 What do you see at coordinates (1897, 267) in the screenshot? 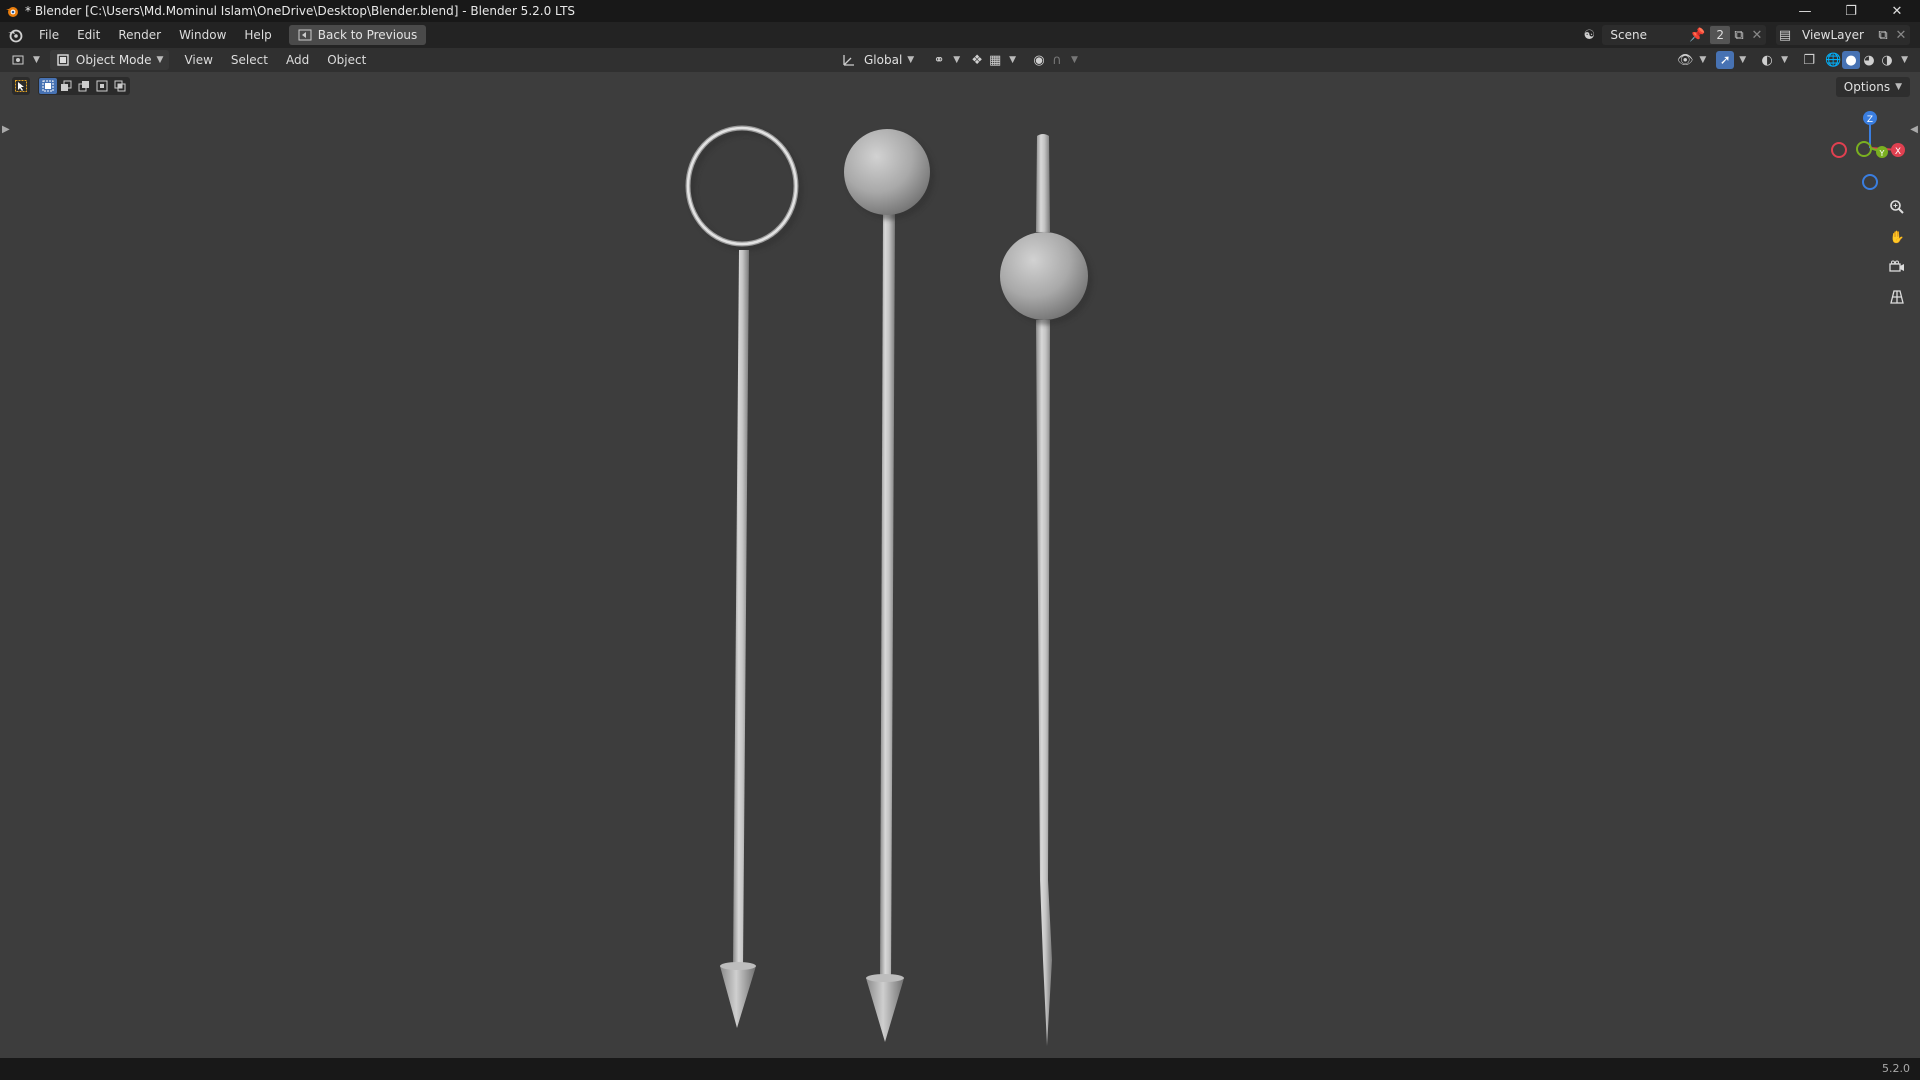
I see `camera-icon` at bounding box center [1897, 267].